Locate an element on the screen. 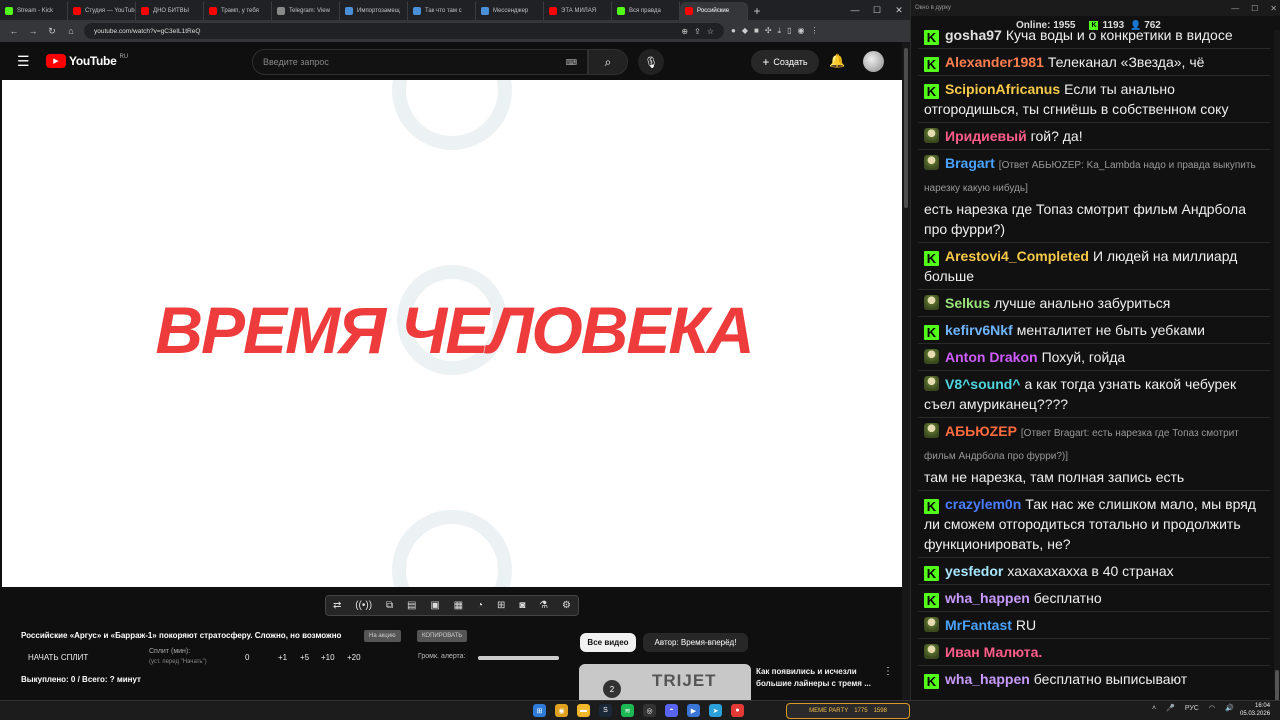 This screenshot has height=720, width=1280. browser-tab: ДНО БИТВЫ is located at coordinates (170, 11).